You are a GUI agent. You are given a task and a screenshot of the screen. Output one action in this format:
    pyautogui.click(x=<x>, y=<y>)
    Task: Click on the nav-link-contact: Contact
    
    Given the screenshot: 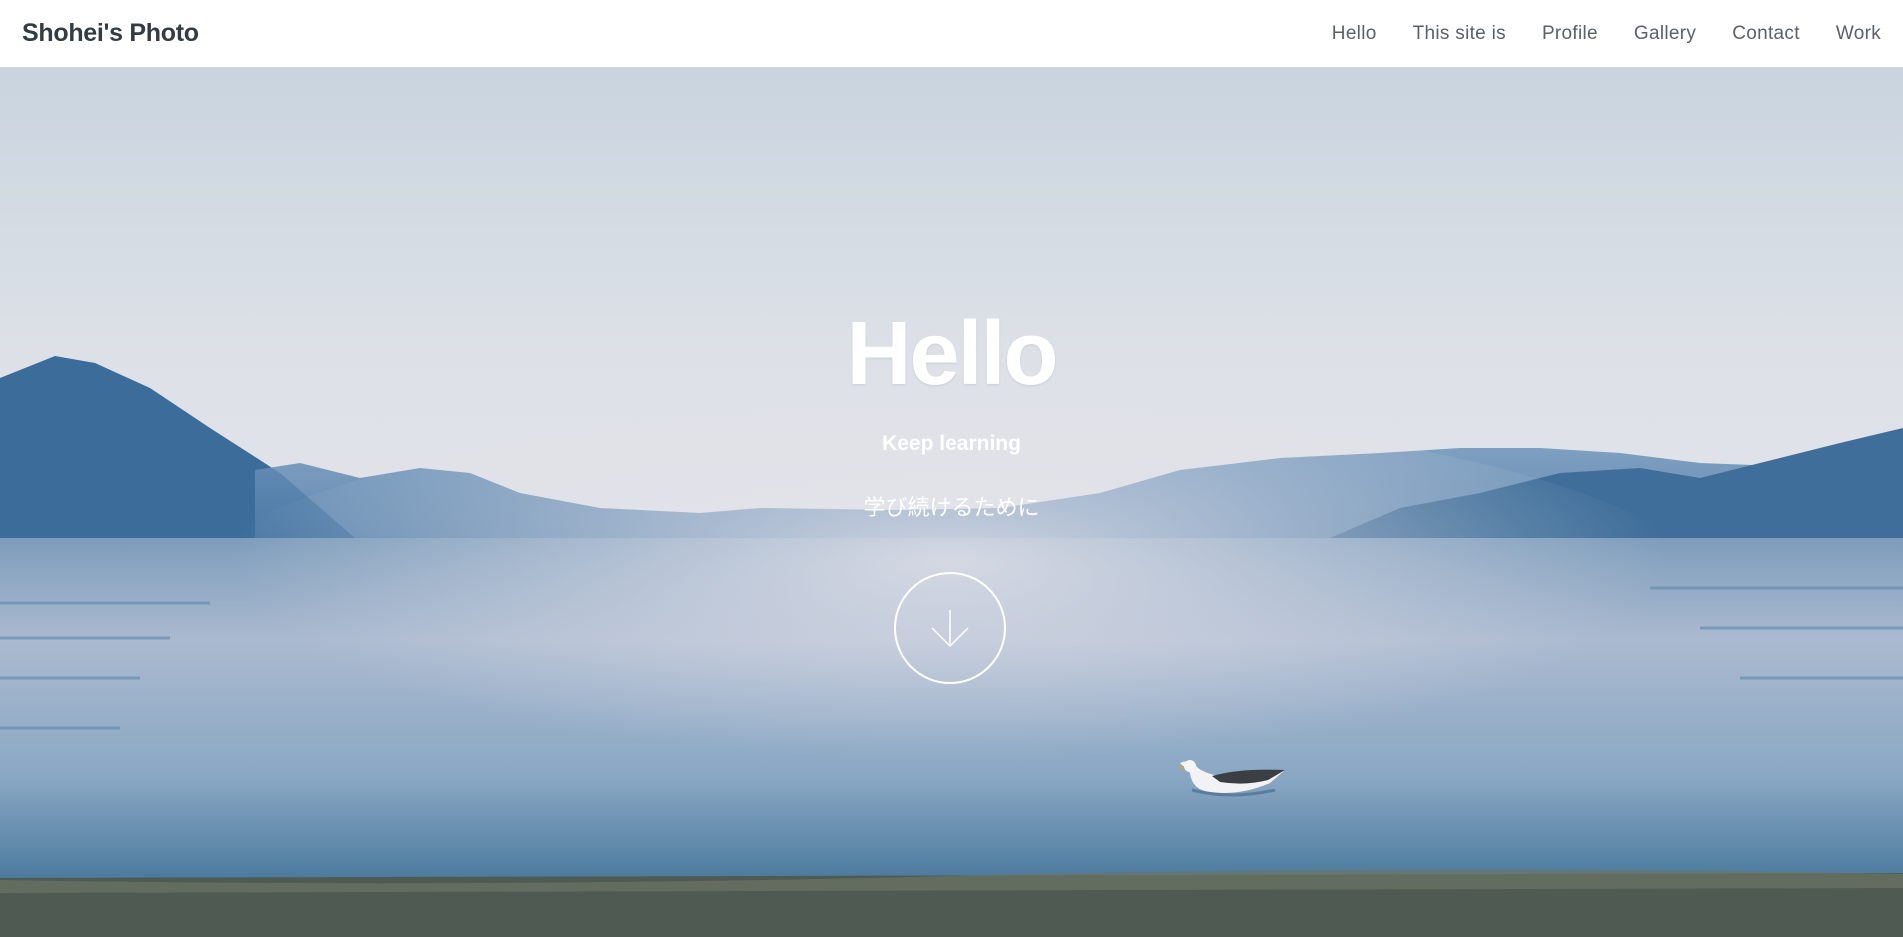 What is the action you would take?
    pyautogui.click(x=1766, y=34)
    